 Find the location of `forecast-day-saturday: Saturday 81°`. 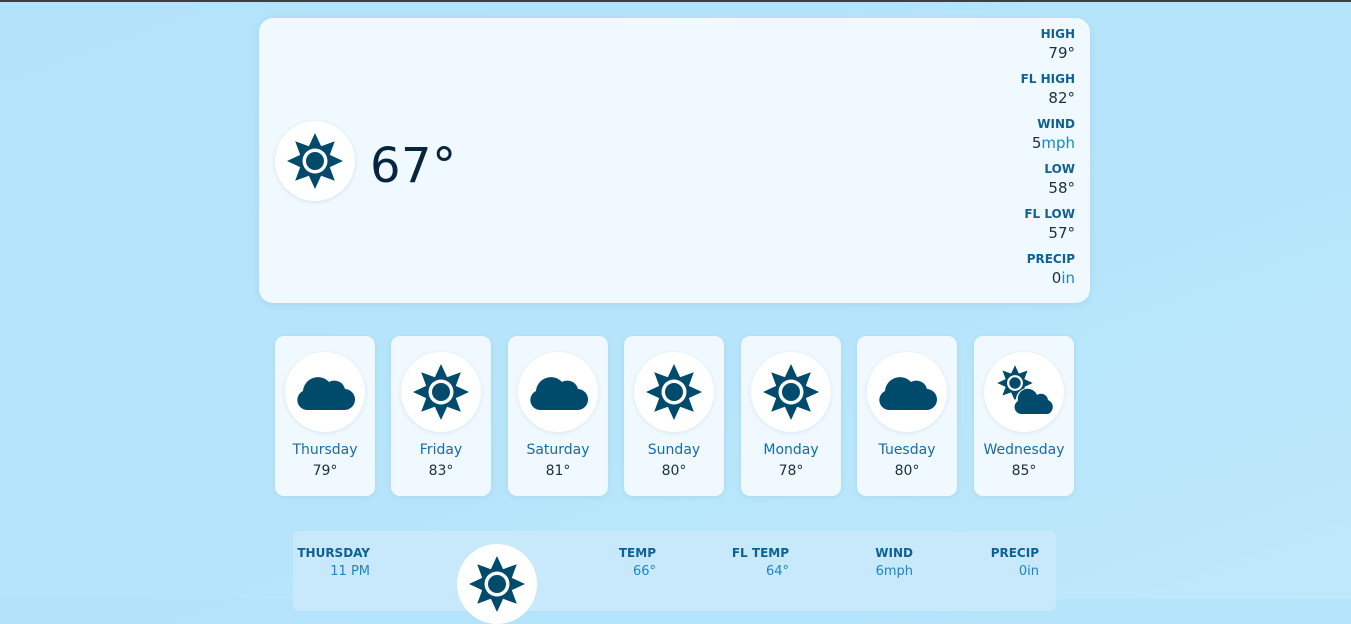

forecast-day-saturday: Saturday 81° is located at coordinates (558, 416).